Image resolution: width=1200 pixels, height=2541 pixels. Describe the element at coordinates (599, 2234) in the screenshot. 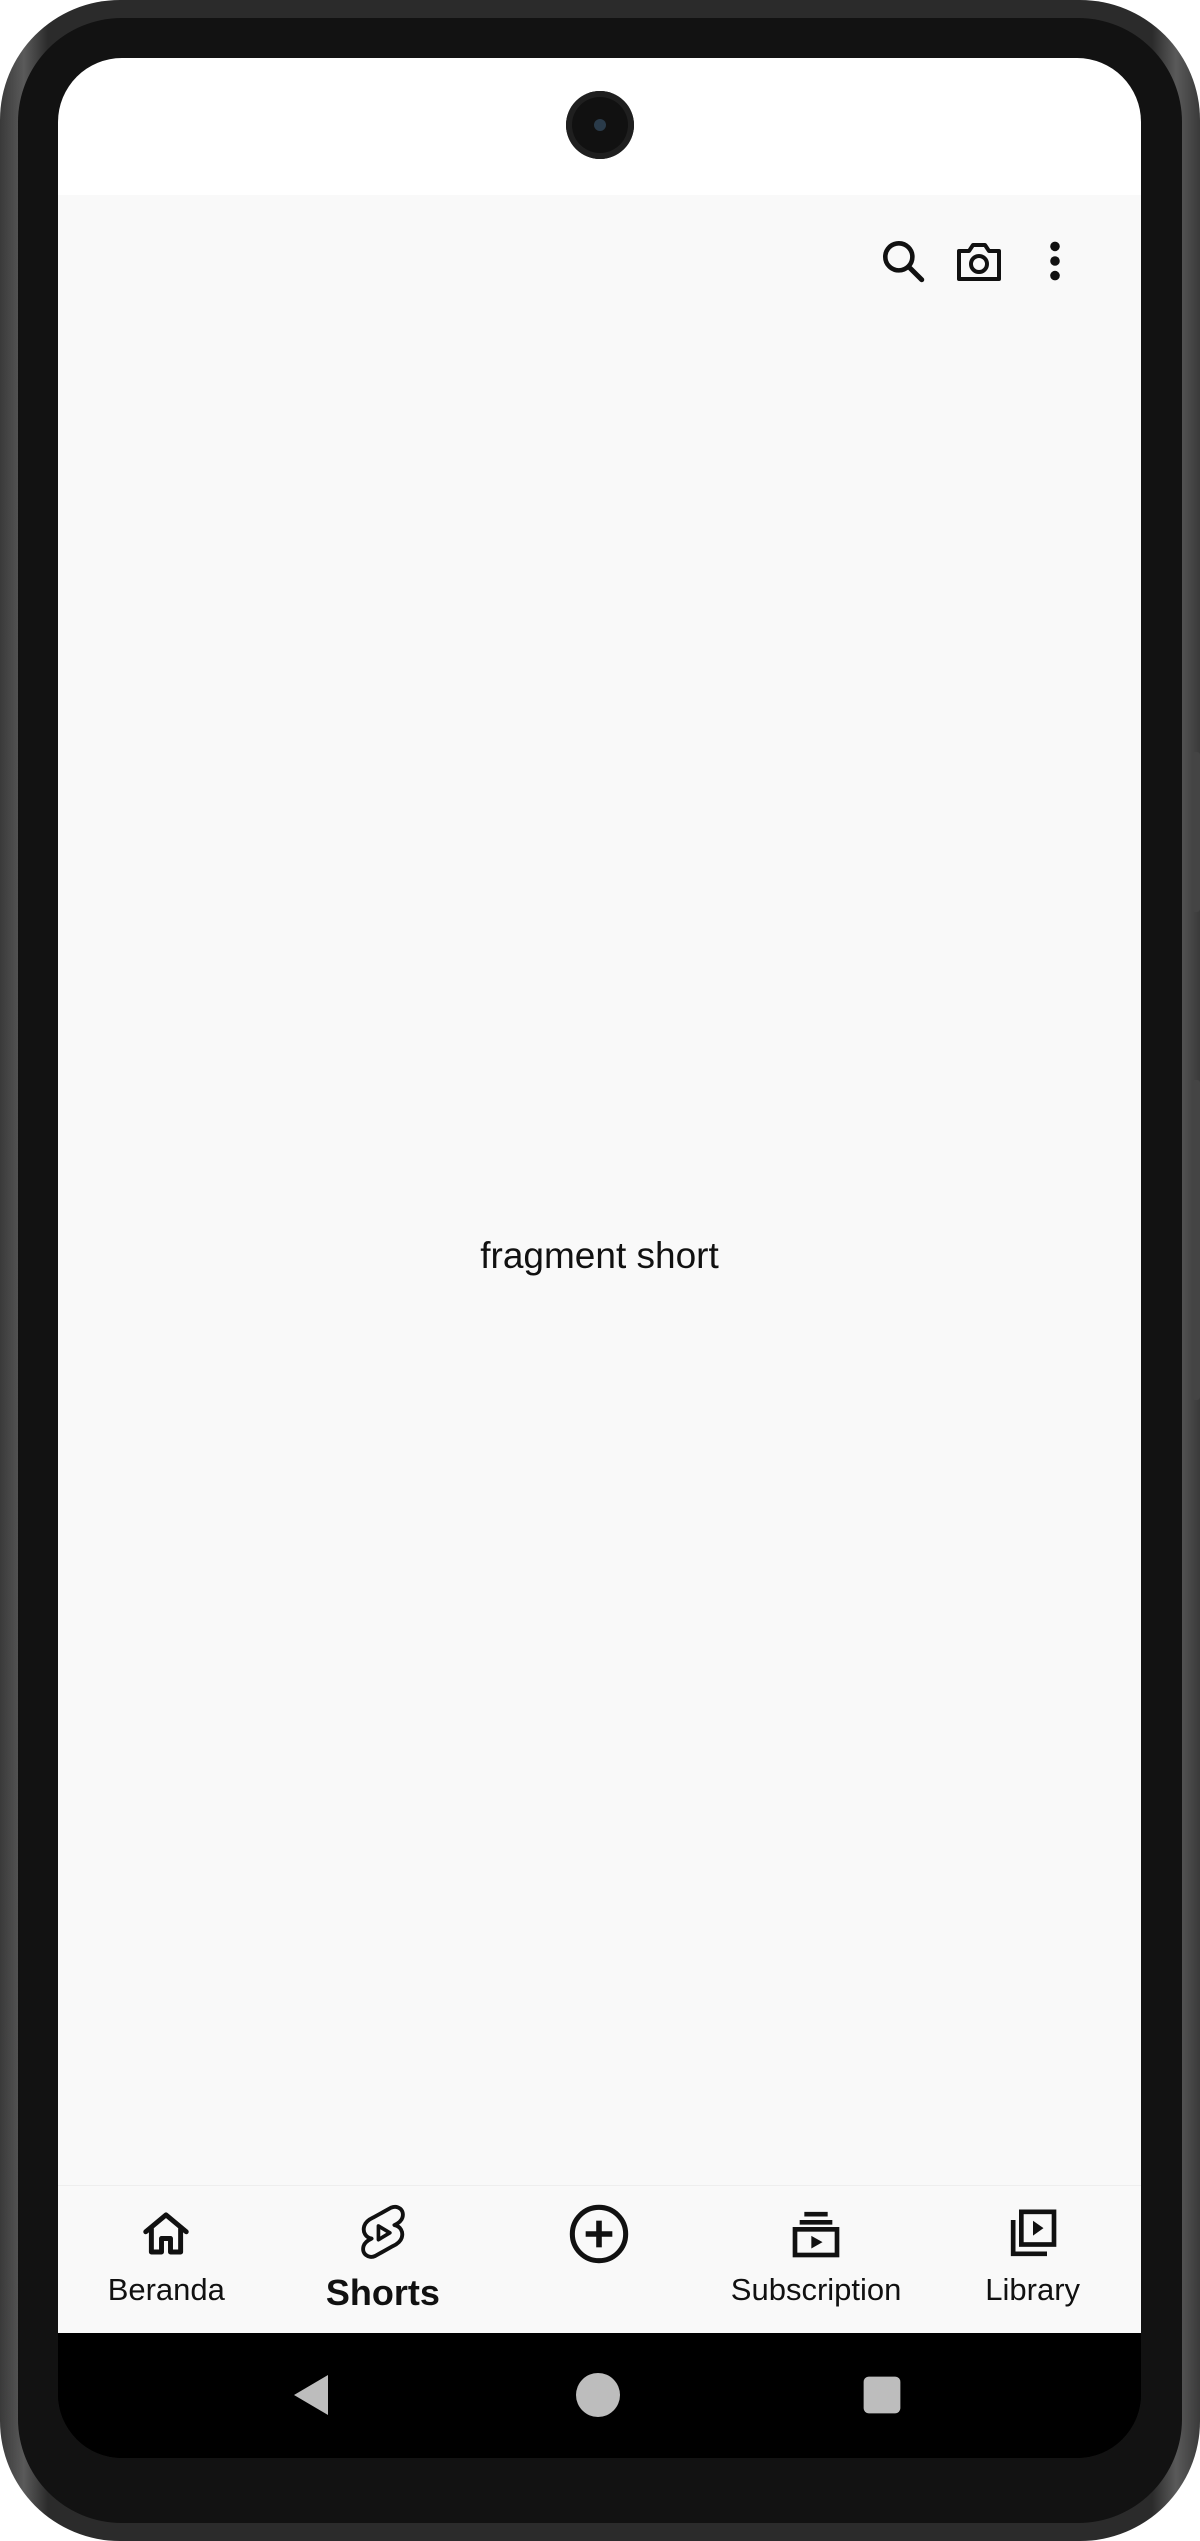

I see `add-circle-icon` at that location.